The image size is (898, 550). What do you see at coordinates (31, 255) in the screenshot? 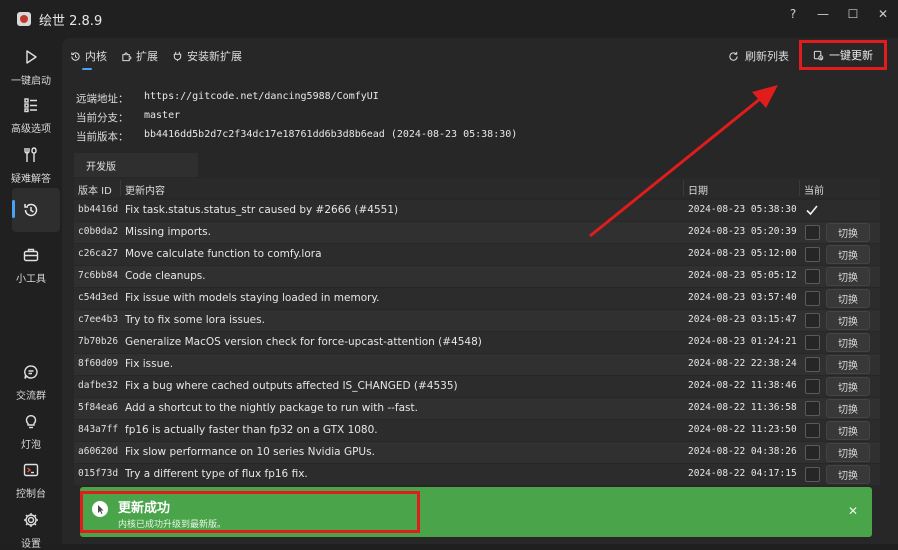
I see `toolbox-icon` at bounding box center [31, 255].